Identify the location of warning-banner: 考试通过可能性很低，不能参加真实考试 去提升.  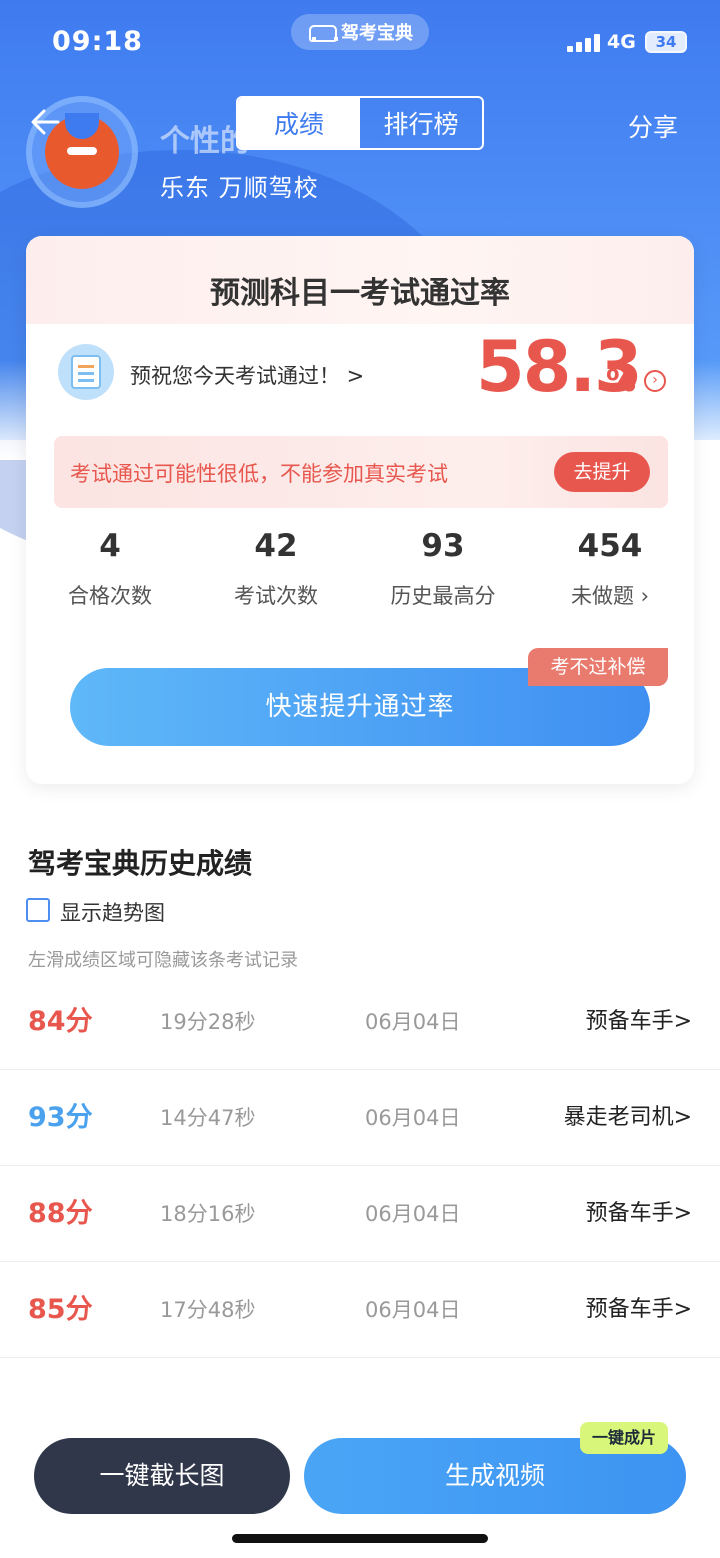
(361, 472).